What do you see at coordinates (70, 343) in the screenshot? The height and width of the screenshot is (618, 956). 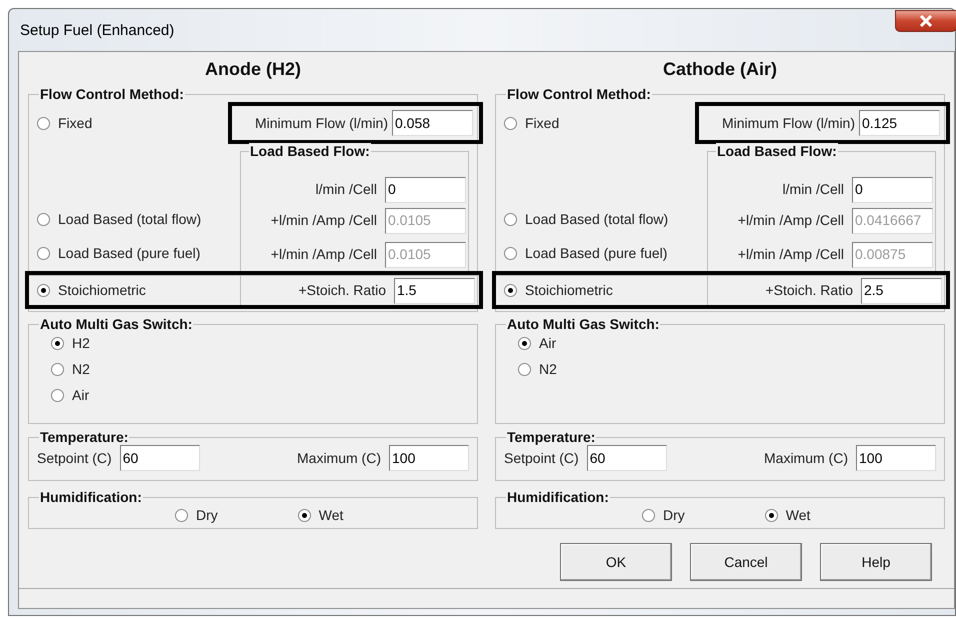 I see `radio-option: H2` at bounding box center [70, 343].